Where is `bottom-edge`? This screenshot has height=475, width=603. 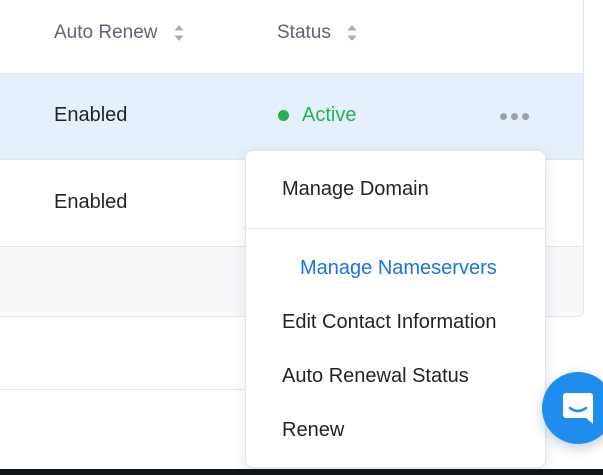
bottom-edge is located at coordinates (301, 472).